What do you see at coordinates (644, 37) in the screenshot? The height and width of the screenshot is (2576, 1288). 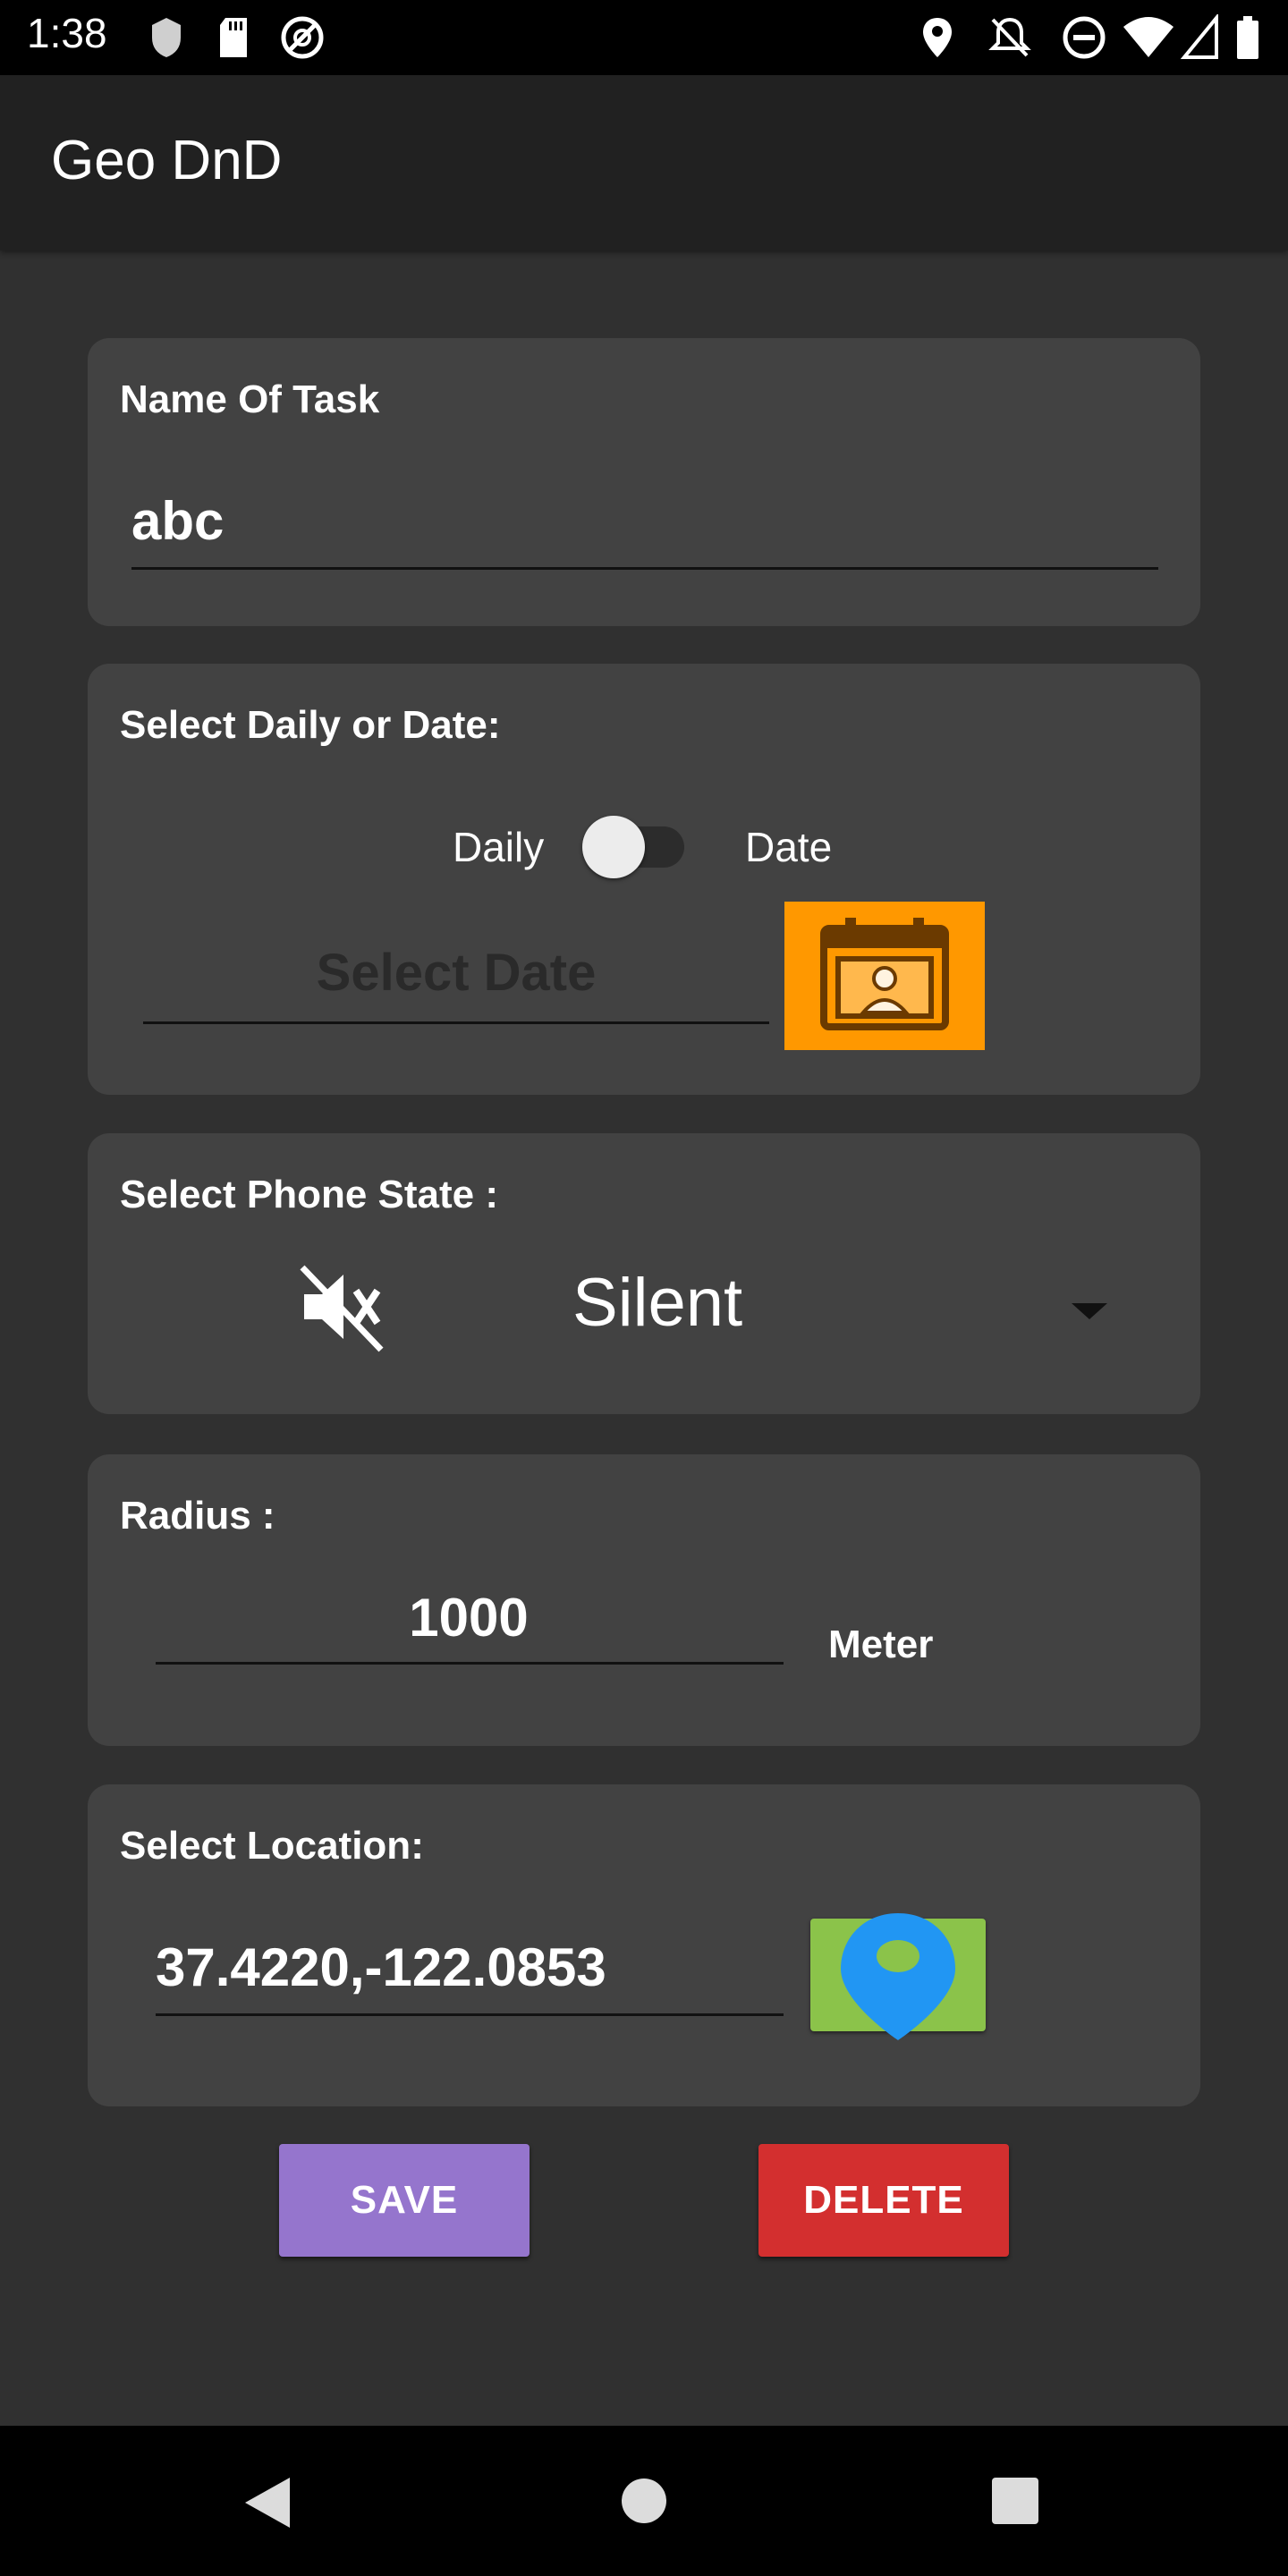 I see `status-bar: 1:38` at bounding box center [644, 37].